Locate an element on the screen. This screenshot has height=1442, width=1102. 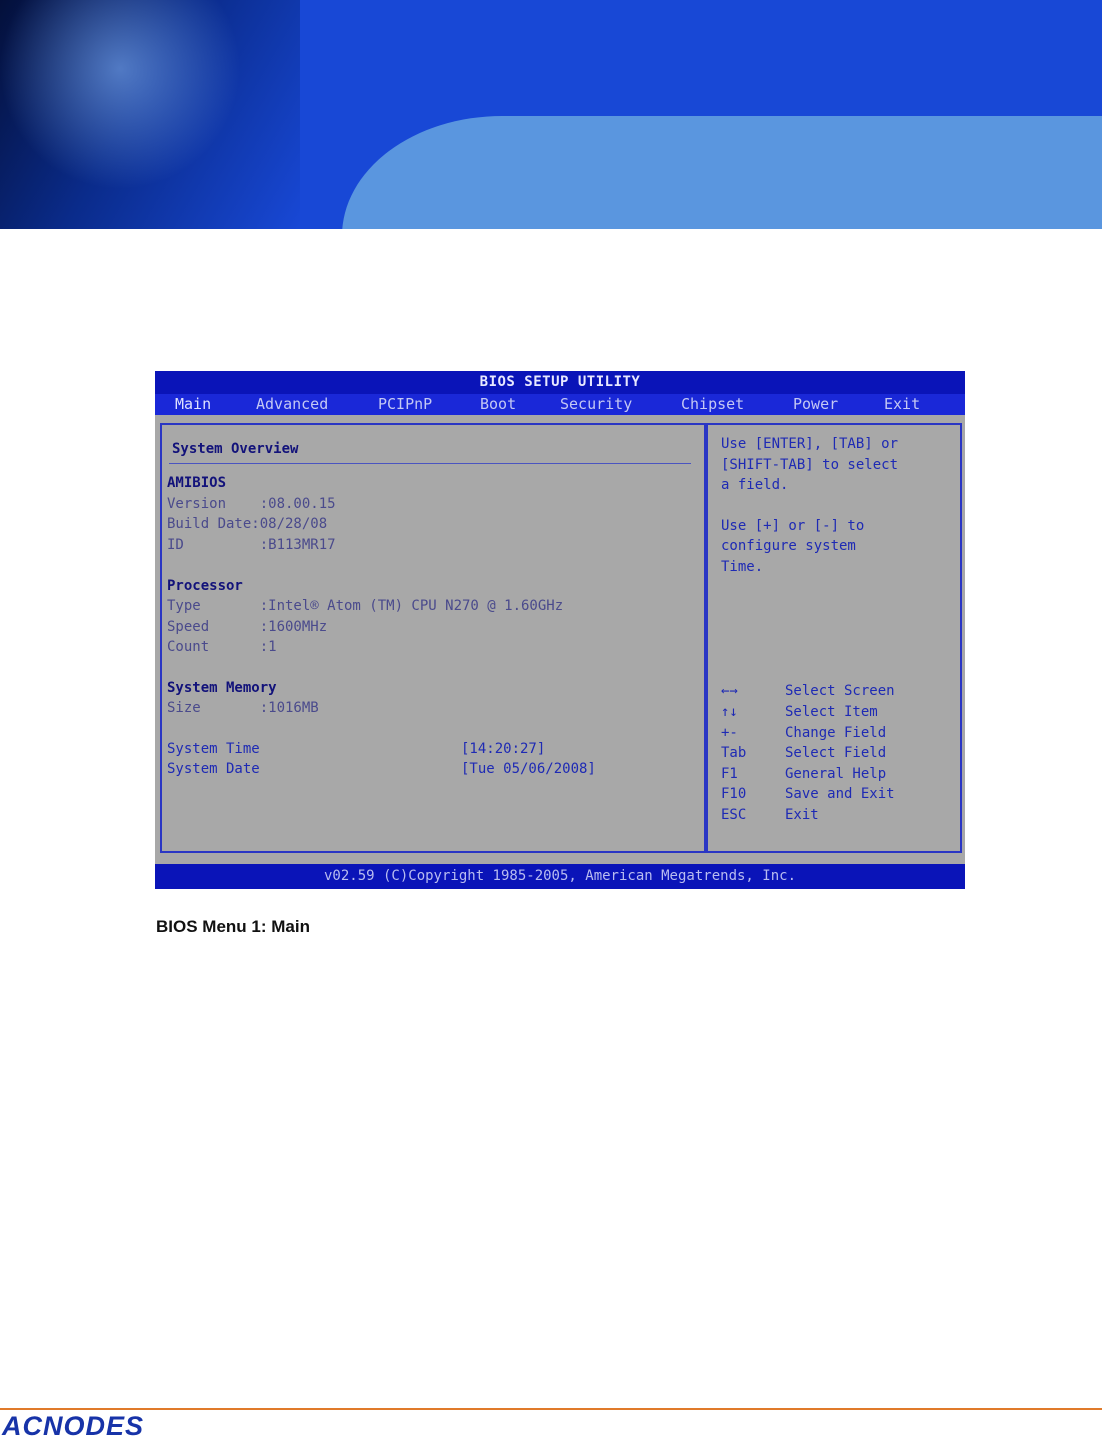
banner-curve is located at coordinates (722, 172).